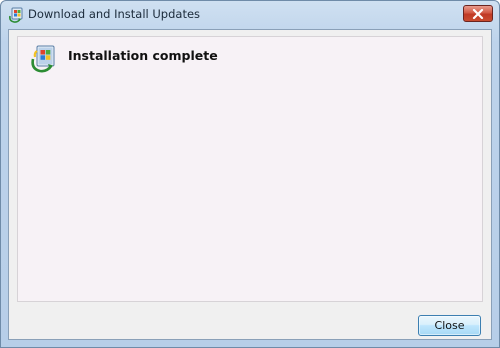  I want to click on close-icon, so click(478, 13).